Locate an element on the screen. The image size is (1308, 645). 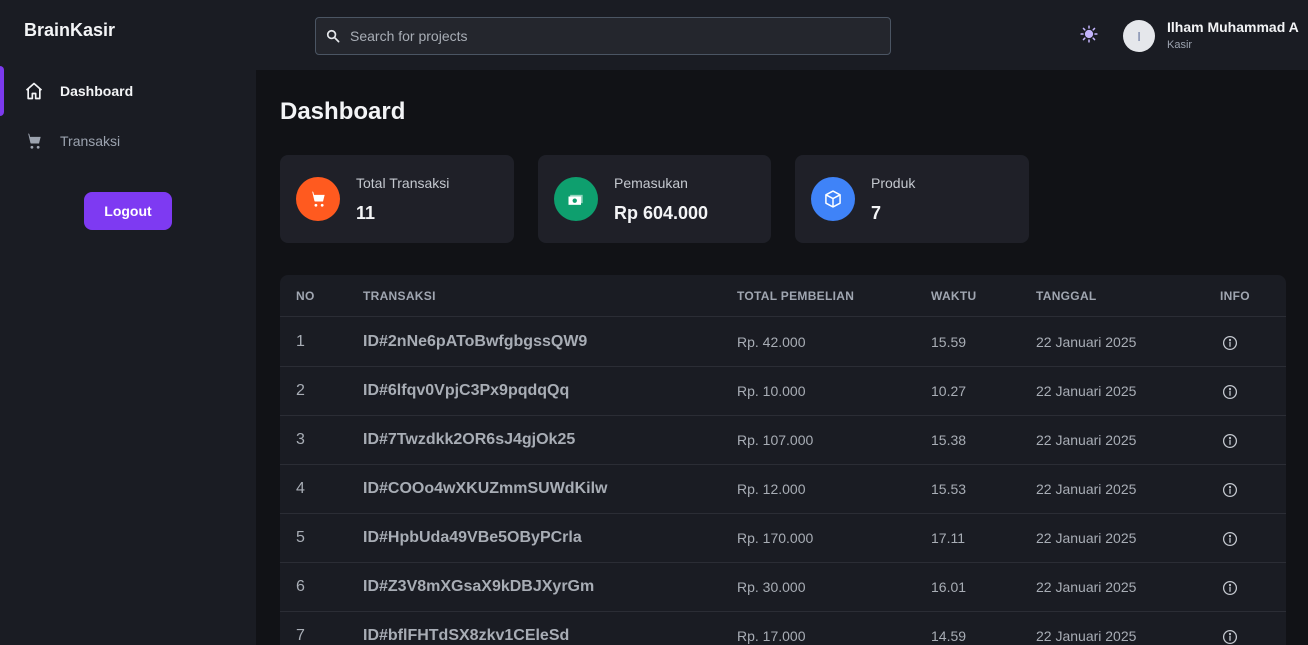
total-amount: Rp. 12.000 is located at coordinates (771, 489).